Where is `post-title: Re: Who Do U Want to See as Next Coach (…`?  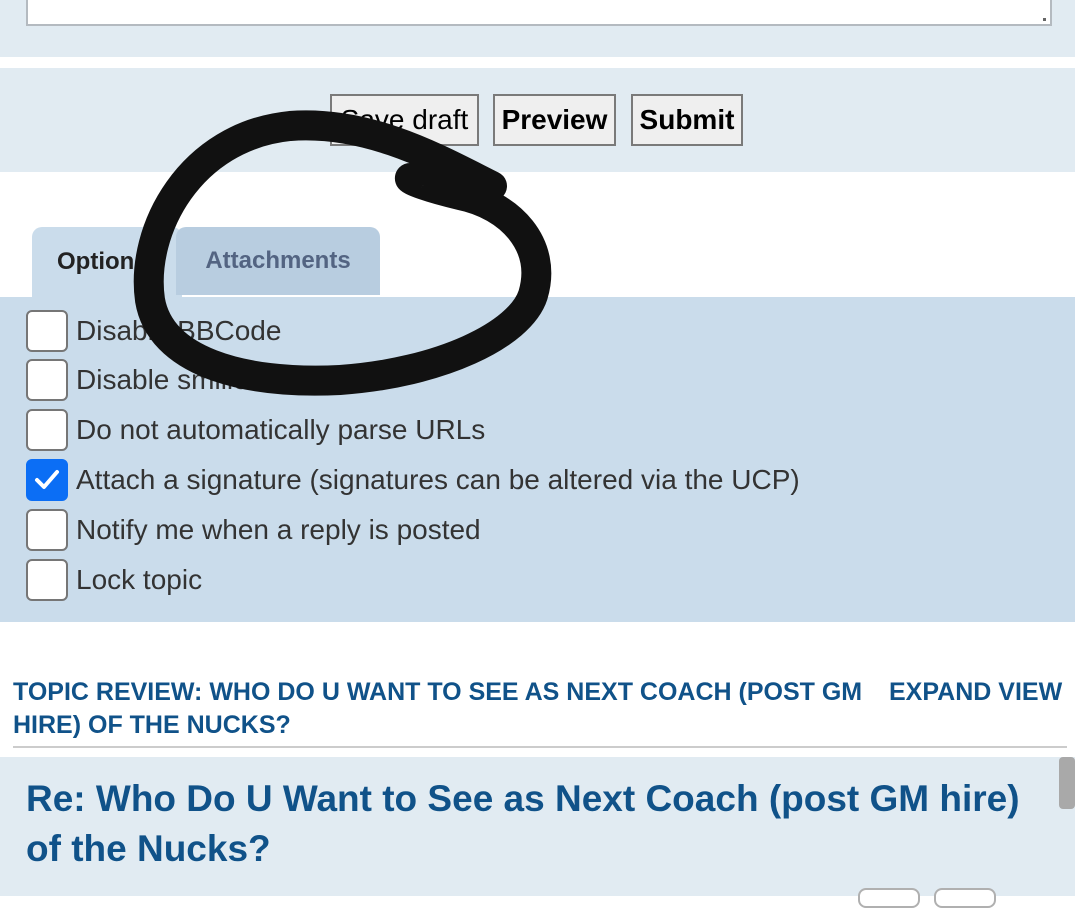 post-title: Re: Who Do U Want to See as Next Coach (… is located at coordinates (536, 824).